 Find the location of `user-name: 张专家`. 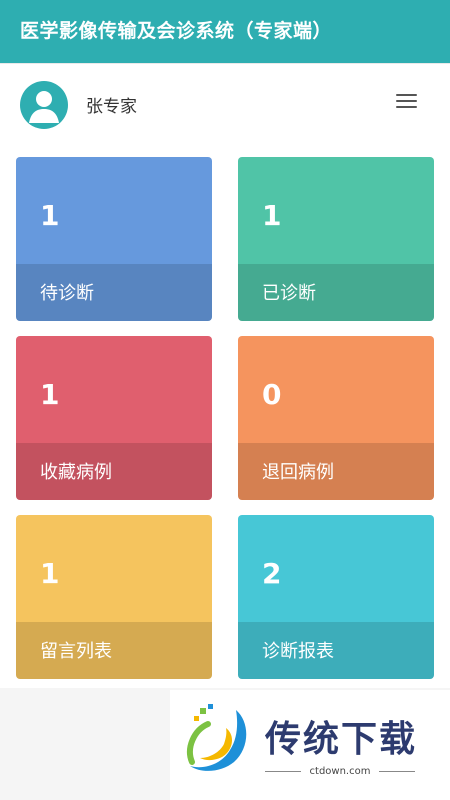

user-name: 张专家 is located at coordinates (111, 107).